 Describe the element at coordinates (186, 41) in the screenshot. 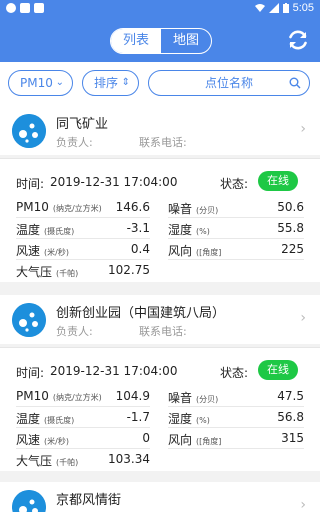

I see `tab-map: 地图` at that location.